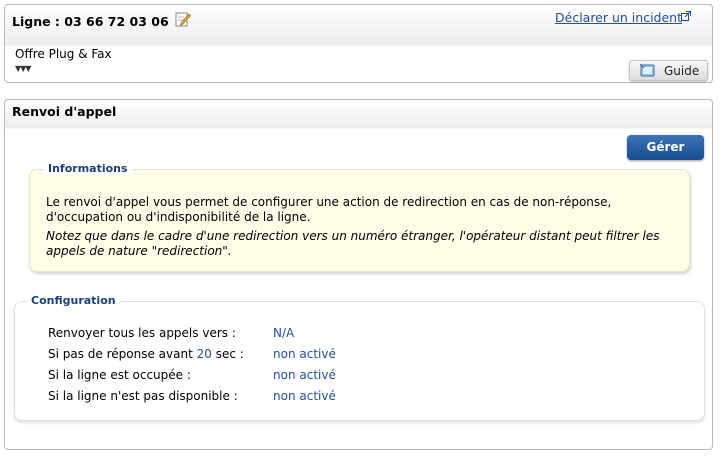 This screenshot has height=457, width=721. Describe the element at coordinates (686, 16) in the screenshot. I see `external-link-icon` at that location.